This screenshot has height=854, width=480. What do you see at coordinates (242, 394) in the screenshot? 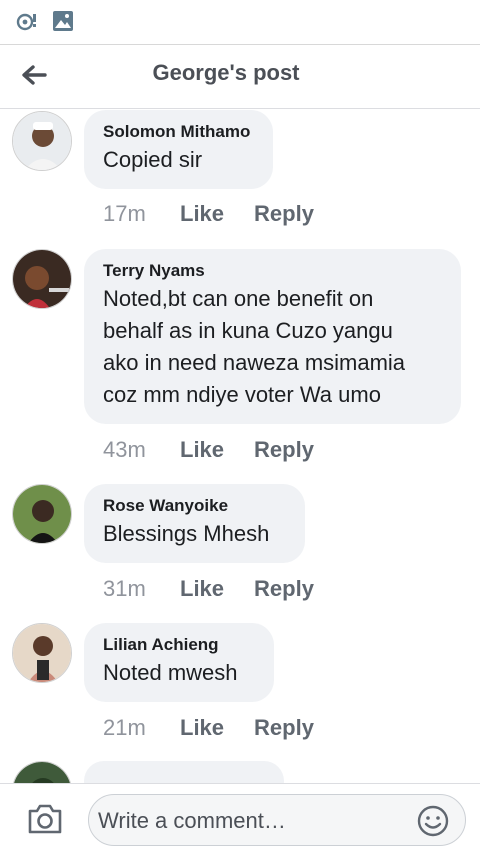
I see `comment-text-line: coz mm ndiye voter Wa umo` at bounding box center [242, 394].